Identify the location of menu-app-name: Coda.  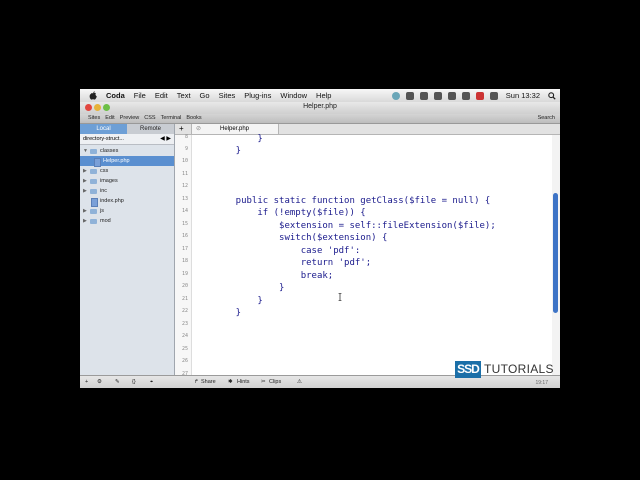
(115, 95).